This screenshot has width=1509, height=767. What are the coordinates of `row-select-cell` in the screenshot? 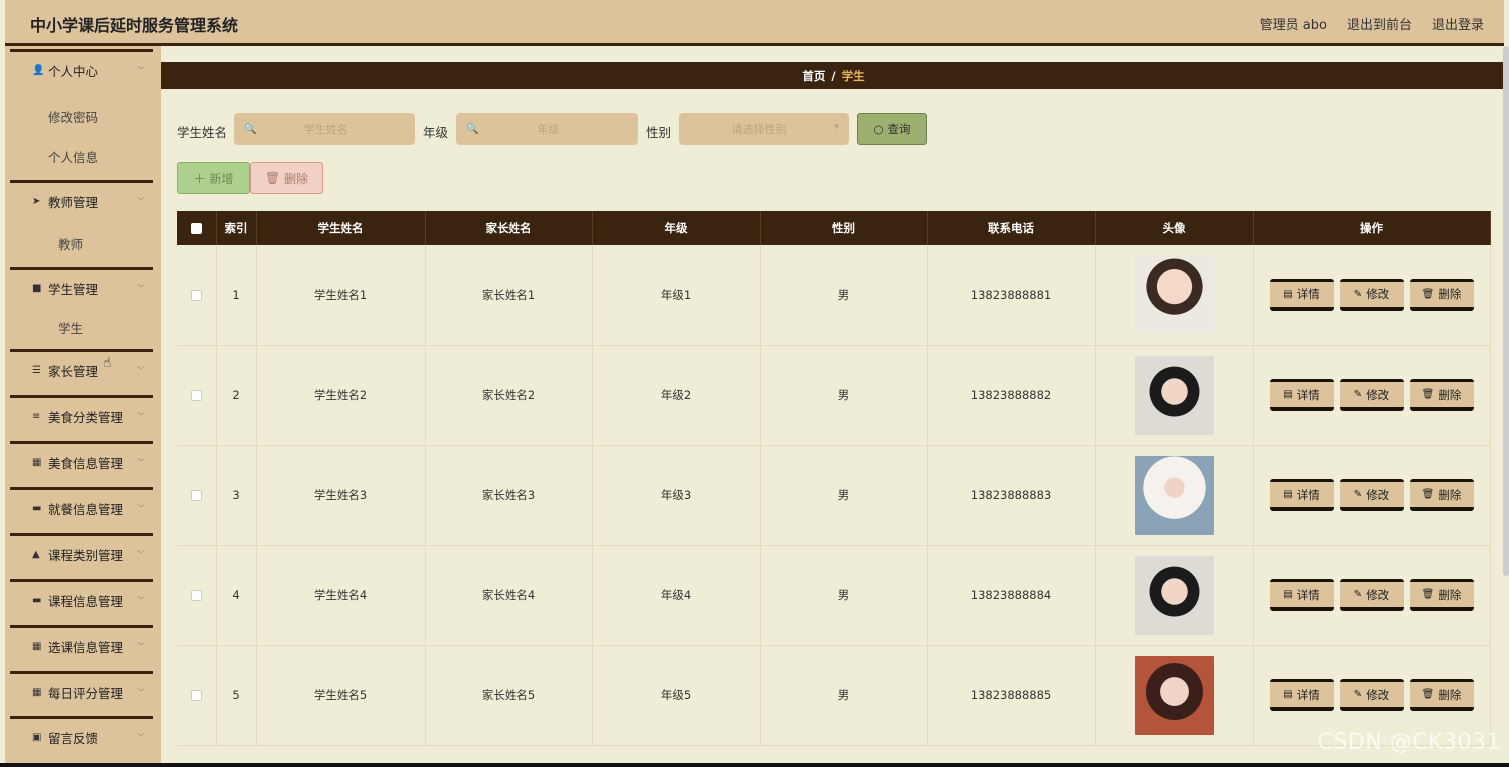 It's located at (197, 595).